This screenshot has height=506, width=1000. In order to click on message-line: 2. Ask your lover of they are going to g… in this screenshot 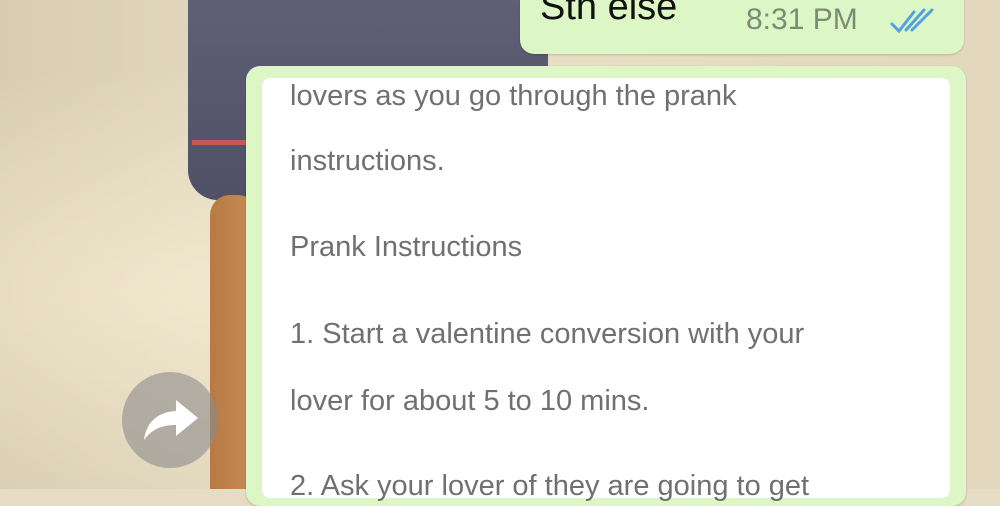, I will do `click(550, 486)`.